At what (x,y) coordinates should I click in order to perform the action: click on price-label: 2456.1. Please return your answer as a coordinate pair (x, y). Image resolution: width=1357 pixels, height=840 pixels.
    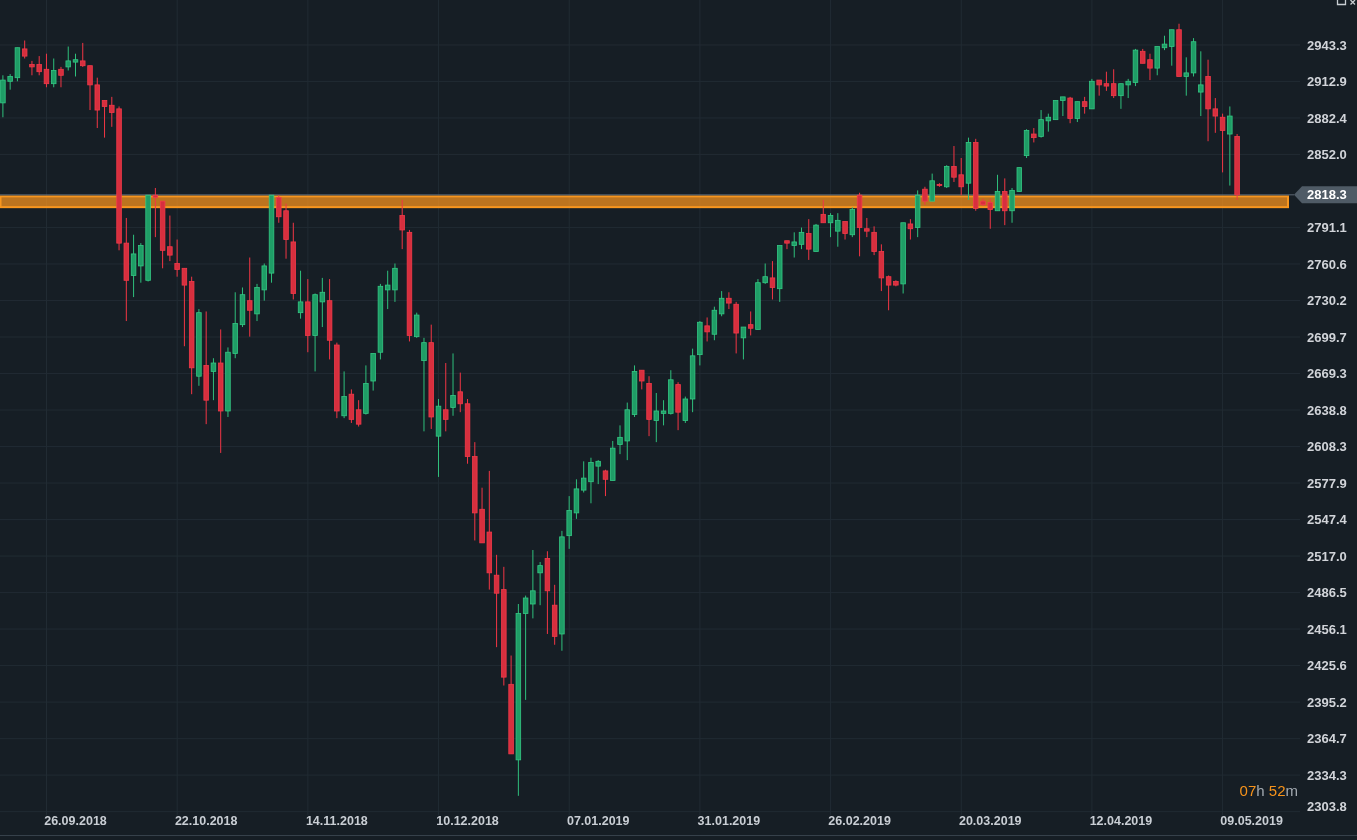
    Looking at the image, I should click on (1327, 629).